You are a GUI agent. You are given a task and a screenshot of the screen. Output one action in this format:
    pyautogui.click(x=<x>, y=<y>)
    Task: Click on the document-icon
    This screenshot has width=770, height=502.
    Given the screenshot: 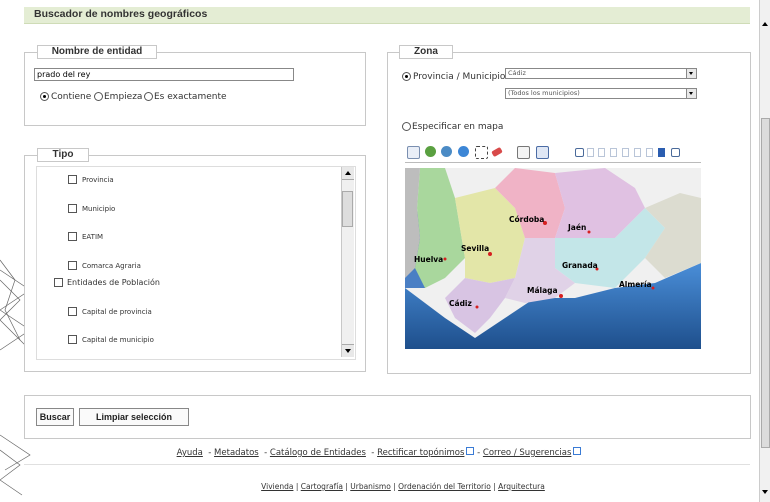 What is the action you would take?
    pyautogui.click(x=413, y=152)
    